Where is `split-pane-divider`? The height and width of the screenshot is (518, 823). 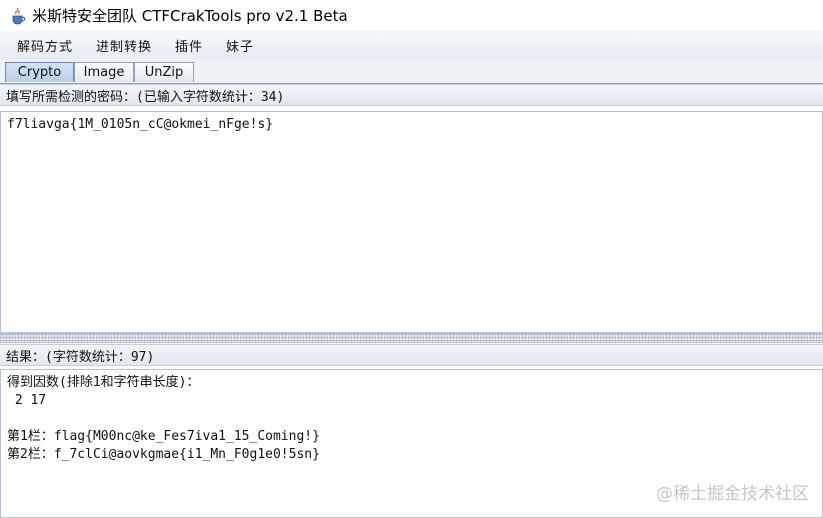
split-pane-divider is located at coordinates (411, 338).